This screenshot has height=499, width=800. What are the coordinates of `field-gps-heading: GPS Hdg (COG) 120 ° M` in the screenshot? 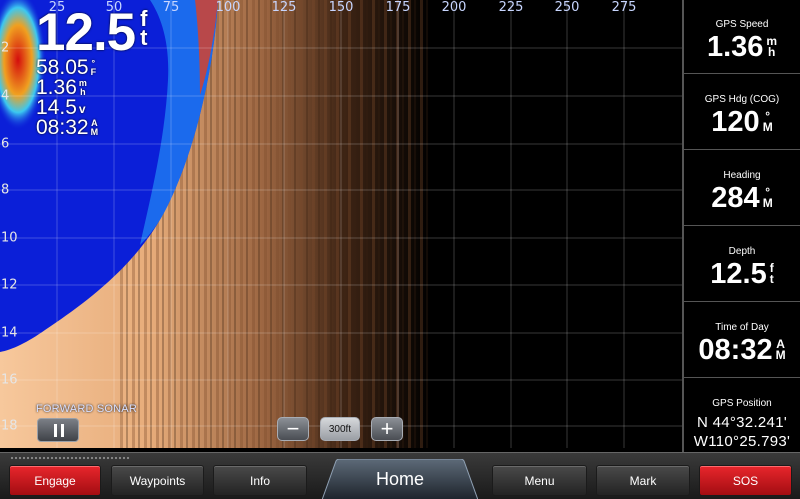 It's located at (742, 112).